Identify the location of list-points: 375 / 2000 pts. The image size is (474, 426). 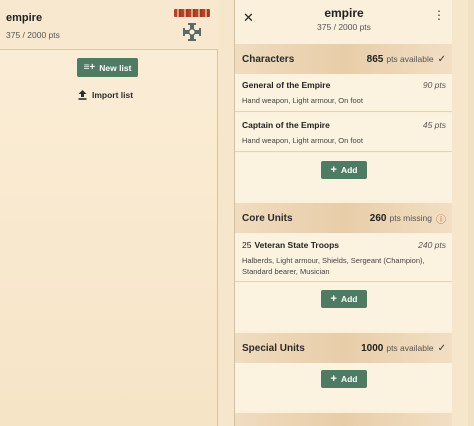
(33, 35).